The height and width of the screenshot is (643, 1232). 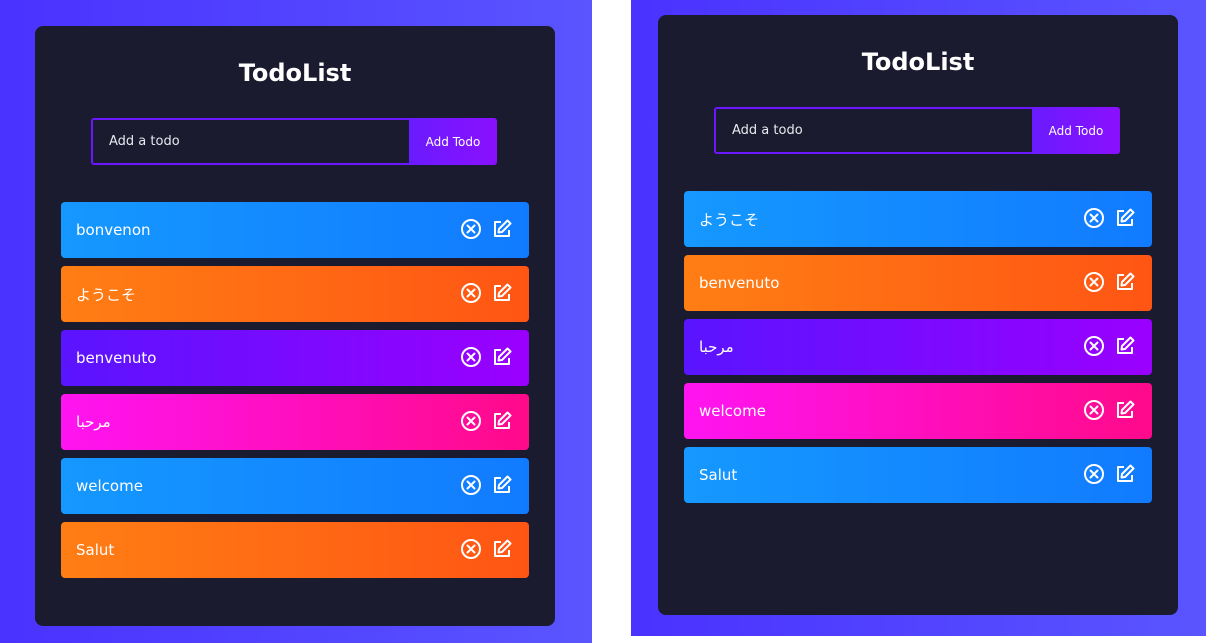 What do you see at coordinates (295, 230) in the screenshot?
I see `todo-item: bonvenon` at bounding box center [295, 230].